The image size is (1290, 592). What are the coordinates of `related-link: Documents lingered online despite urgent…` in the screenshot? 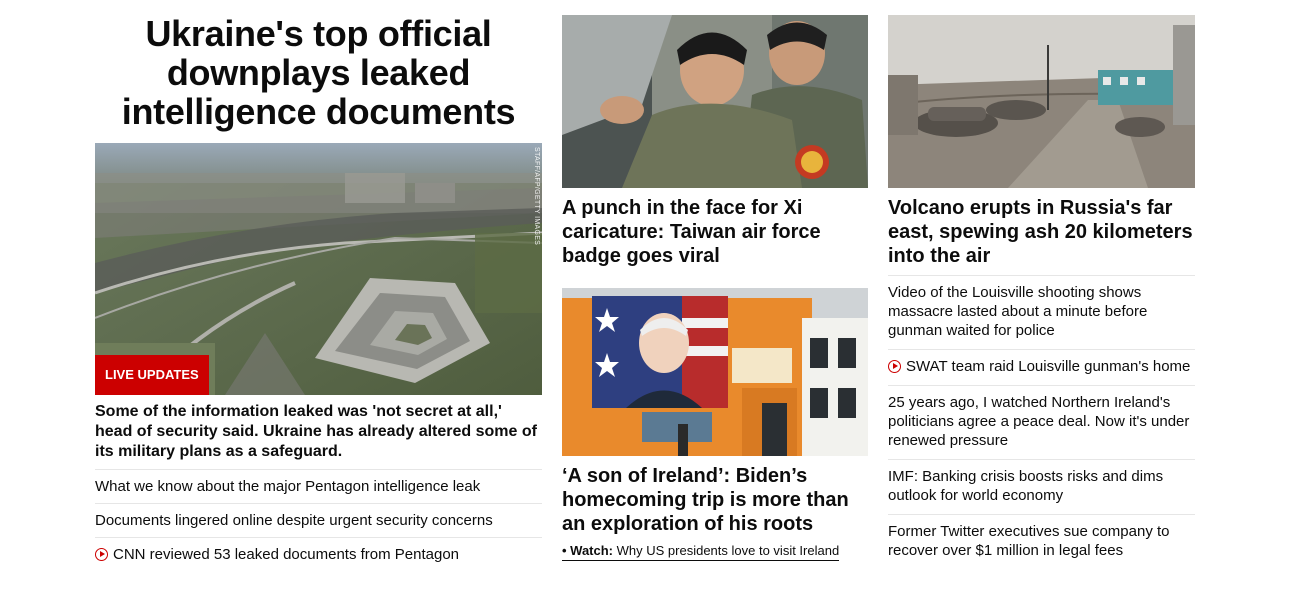 It's located at (318, 520).